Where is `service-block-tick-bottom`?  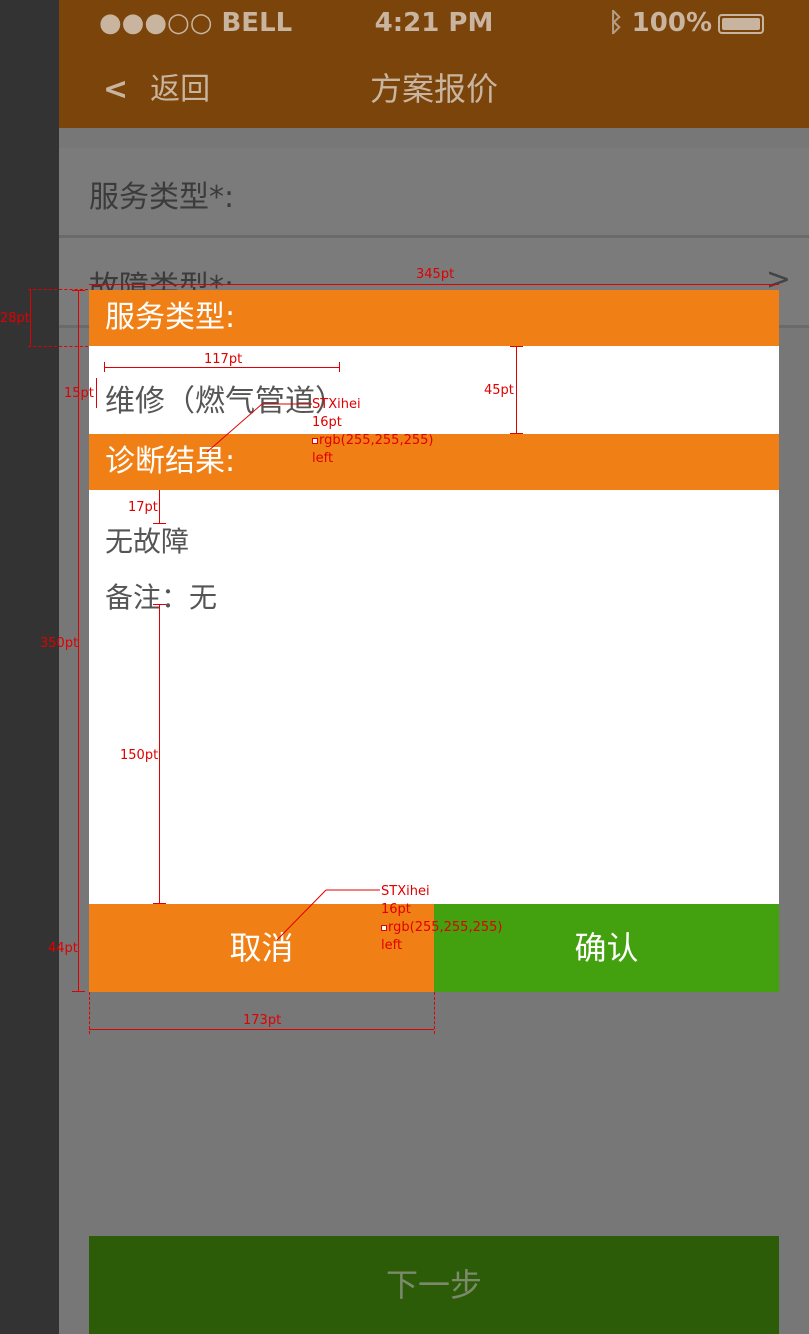 service-block-tick-bottom is located at coordinates (516, 433).